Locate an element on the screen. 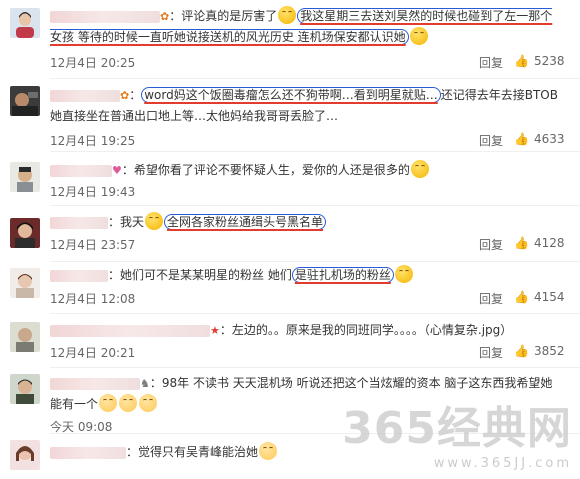 The height and width of the screenshot is (479, 580). comment-text: ：觉得只有吴青峰能治她 is located at coordinates (192, 452).